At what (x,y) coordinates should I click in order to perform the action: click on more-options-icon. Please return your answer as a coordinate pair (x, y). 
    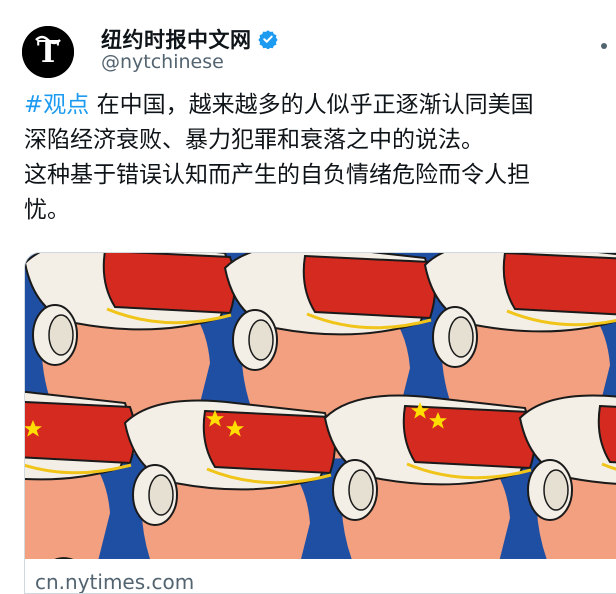
    Looking at the image, I should click on (606, 46).